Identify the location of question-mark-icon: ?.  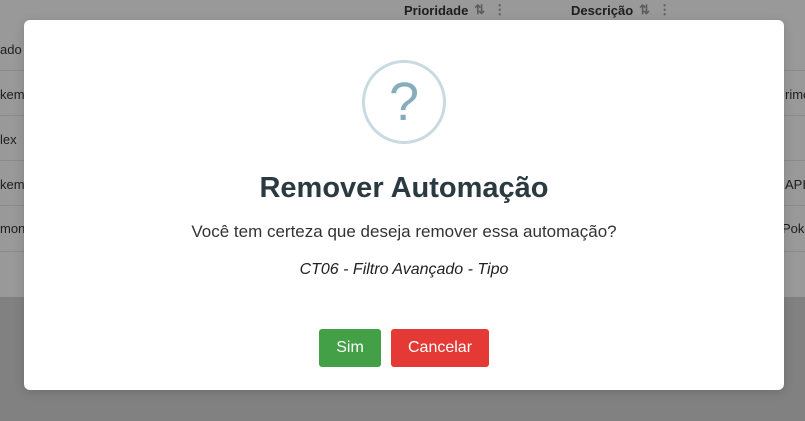
(404, 102).